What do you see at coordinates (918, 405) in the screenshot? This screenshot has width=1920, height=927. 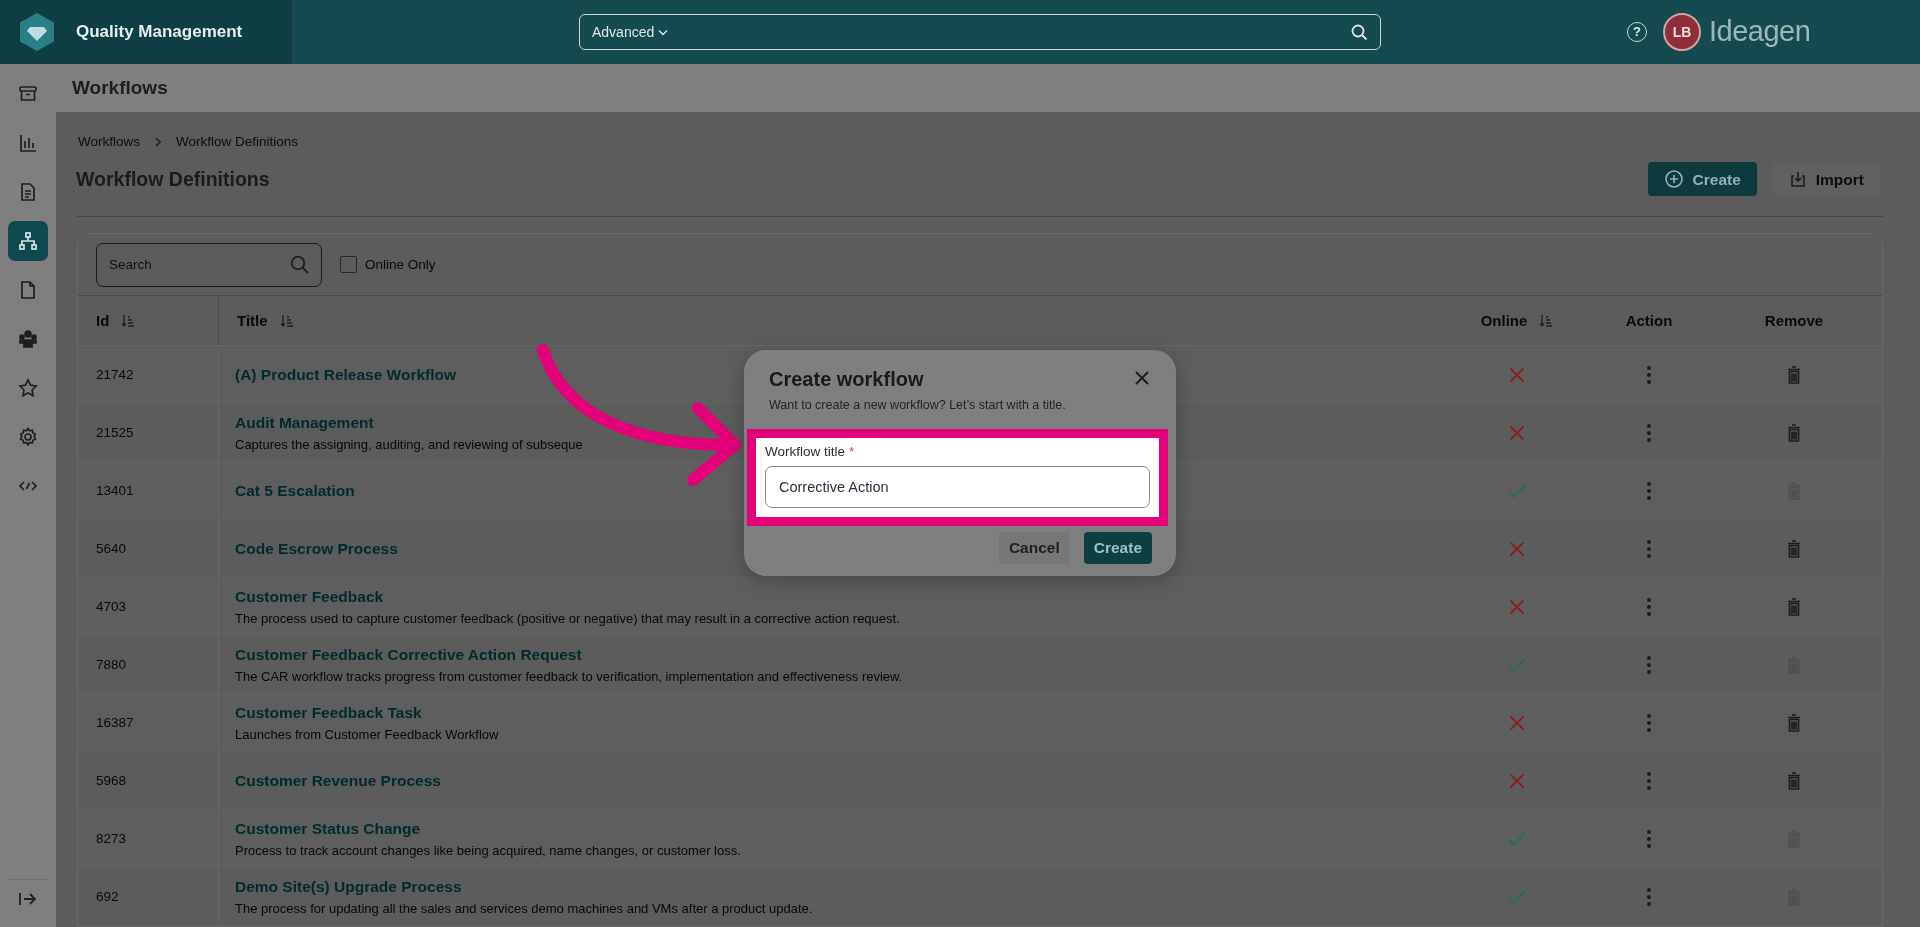 I see `dialog-subtitle: Want to create a new workflow? Let’s start with a title.` at bounding box center [918, 405].